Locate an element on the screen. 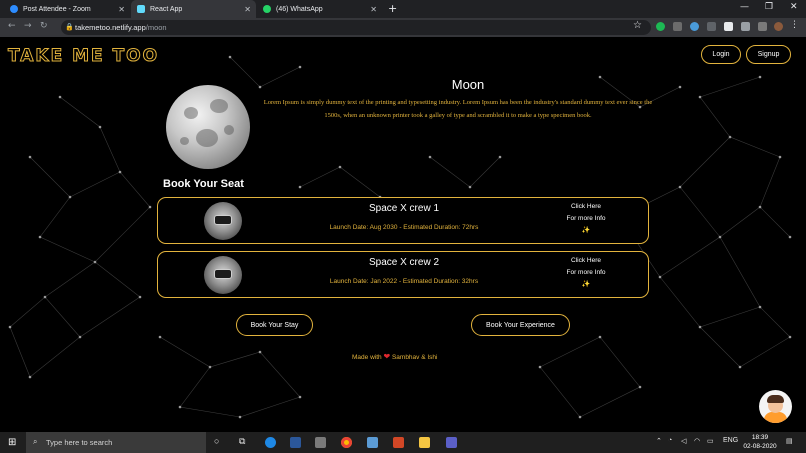  moon-image is located at coordinates (208, 127).